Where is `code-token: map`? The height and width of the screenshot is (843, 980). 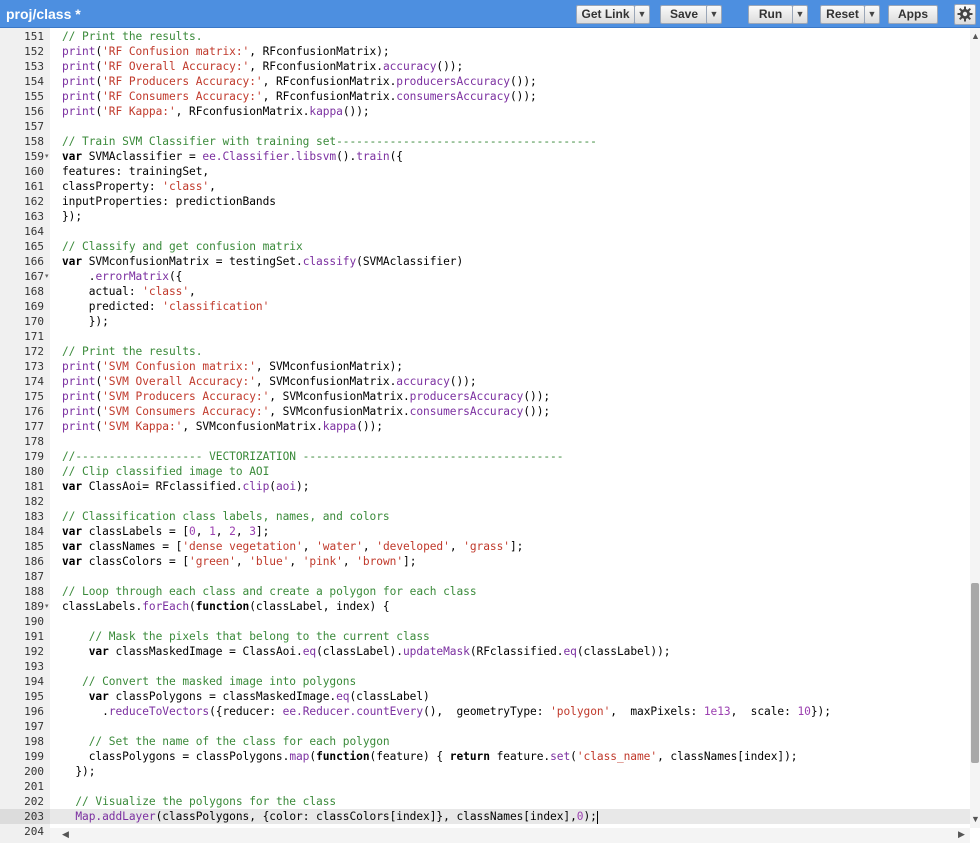
code-token: map is located at coordinates (299, 756).